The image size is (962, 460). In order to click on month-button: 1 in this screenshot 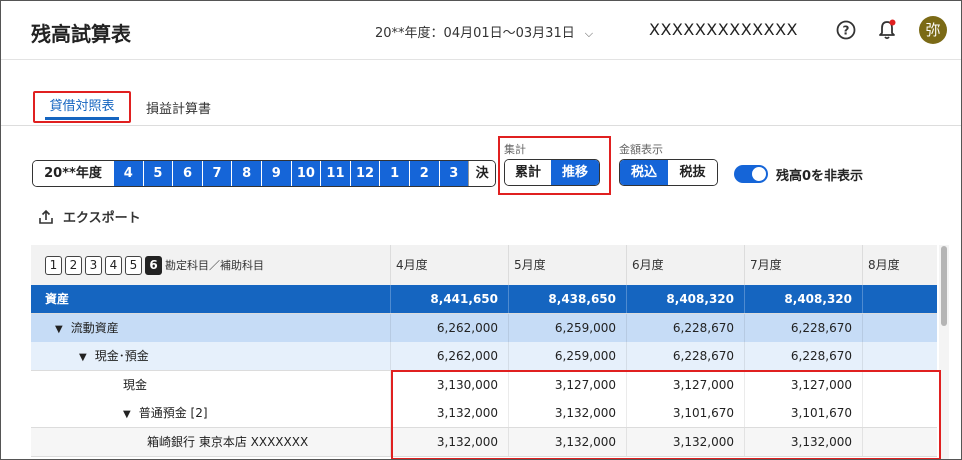, I will do `click(394, 173)`.